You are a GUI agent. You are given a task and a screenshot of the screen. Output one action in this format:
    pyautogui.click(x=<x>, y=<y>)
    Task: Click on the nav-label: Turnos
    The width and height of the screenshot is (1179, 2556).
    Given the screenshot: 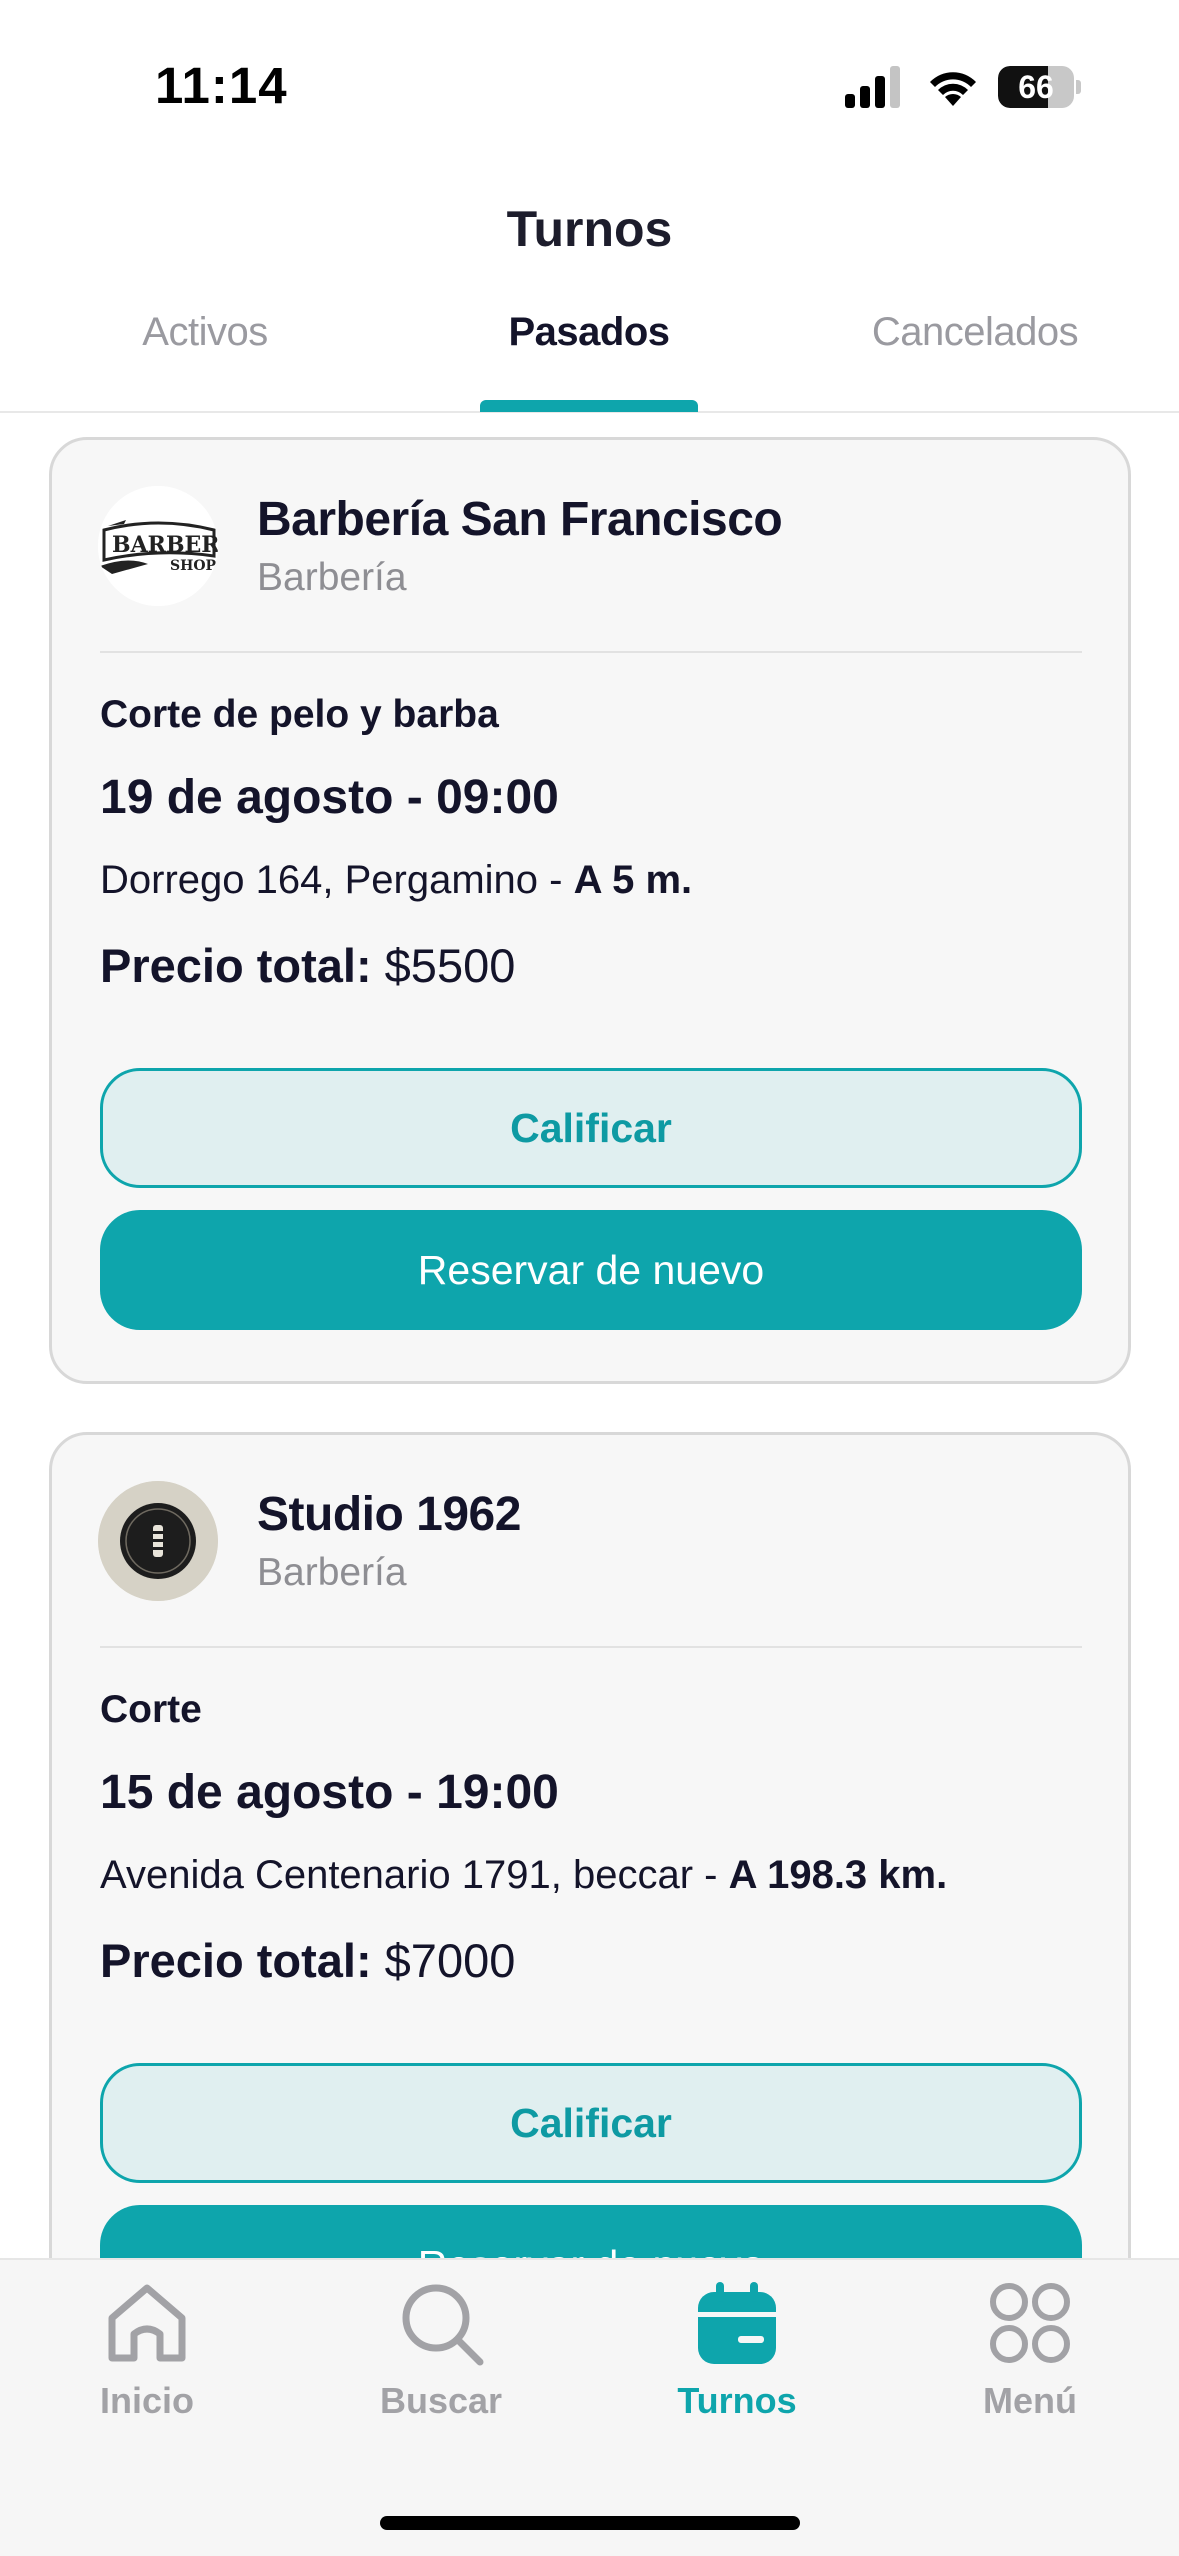 What is the action you would take?
    pyautogui.click(x=737, y=2400)
    